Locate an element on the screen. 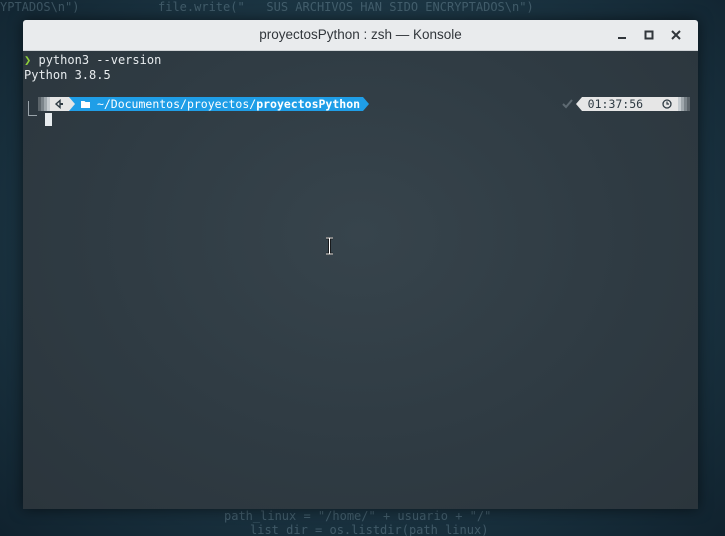 The height and width of the screenshot is (536, 725). path-prefix: ~/Documentos/proyectos/ is located at coordinates (176, 104).